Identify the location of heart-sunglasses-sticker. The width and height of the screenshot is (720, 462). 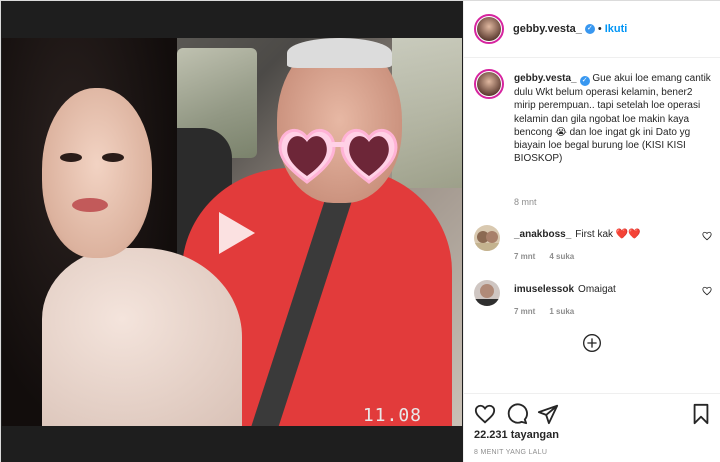
(338, 156).